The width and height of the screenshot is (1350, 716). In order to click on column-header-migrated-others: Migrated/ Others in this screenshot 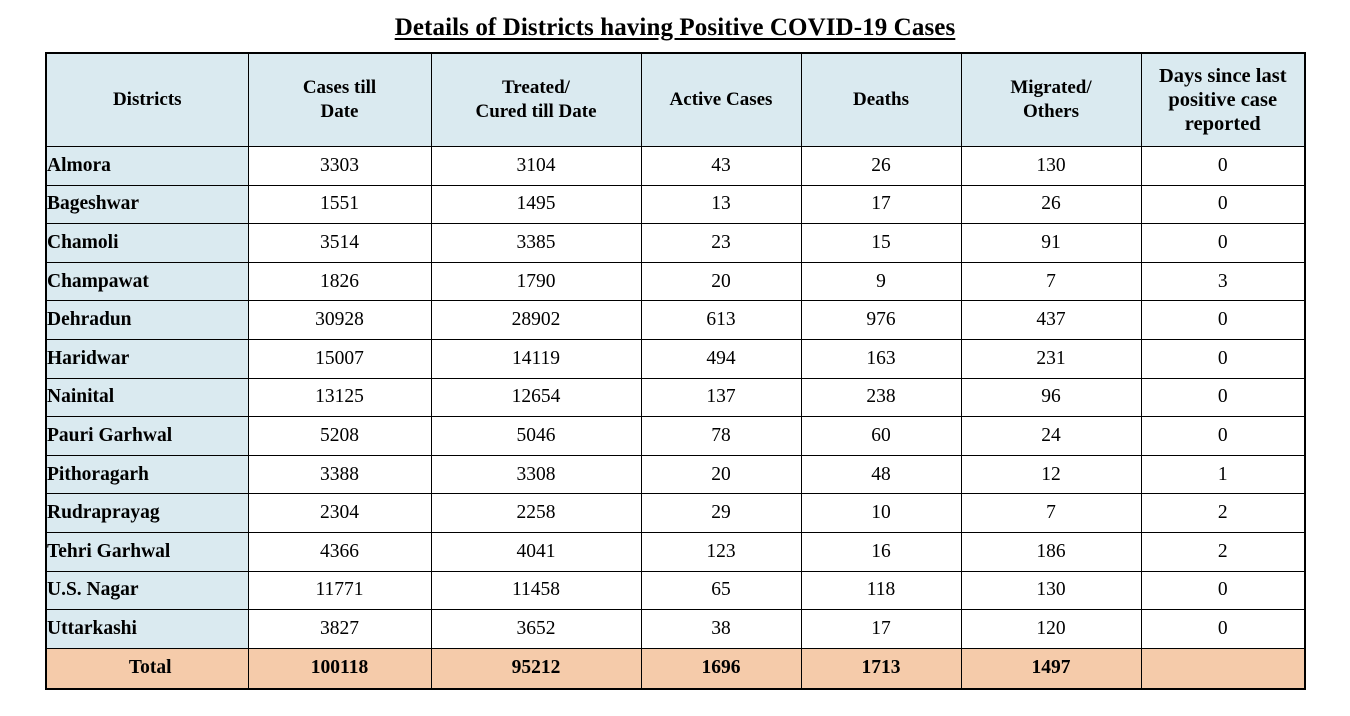, I will do `click(1051, 99)`.